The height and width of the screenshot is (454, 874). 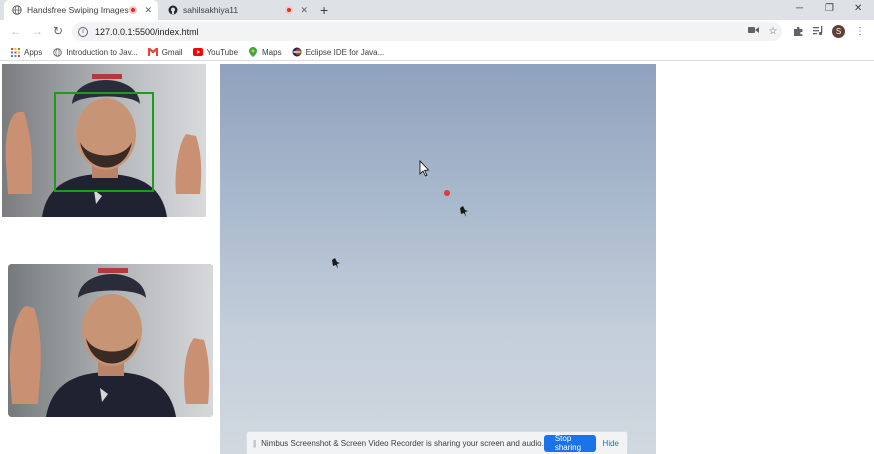 What do you see at coordinates (58, 31) in the screenshot?
I see `reload-icon: ↻` at bounding box center [58, 31].